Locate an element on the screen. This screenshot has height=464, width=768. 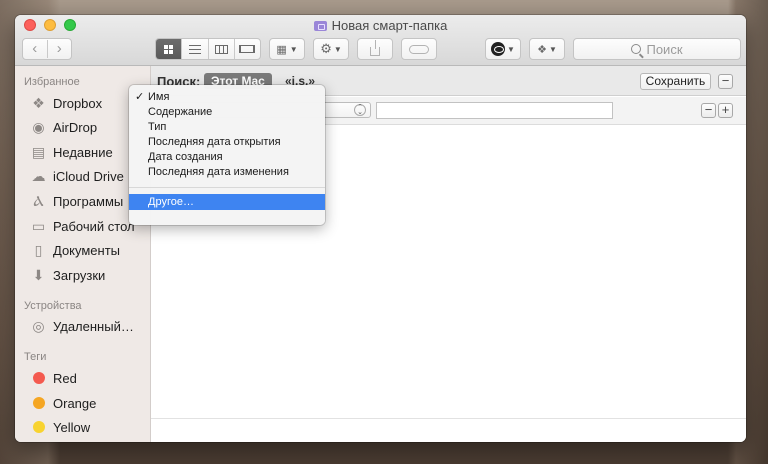
action-button: ⚙ ▼ is located at coordinates (331, 49).